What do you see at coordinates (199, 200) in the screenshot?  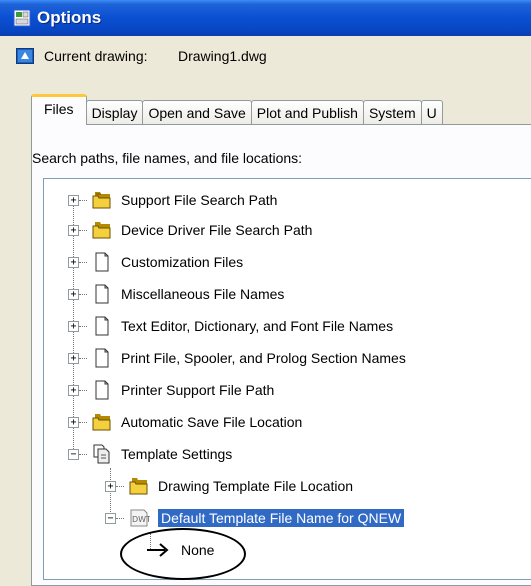 I see `tree-item-label: Support File Search Path` at bounding box center [199, 200].